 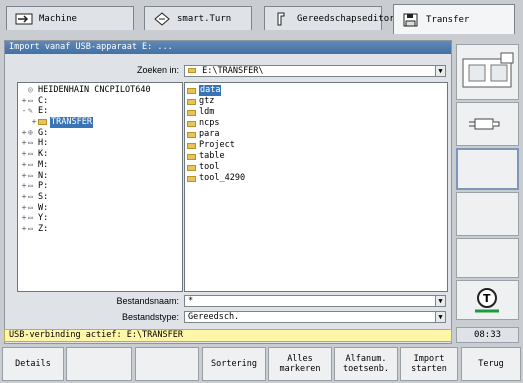 What do you see at coordinates (429, 364) in the screenshot?
I see `softkey-7: Import starten` at bounding box center [429, 364].